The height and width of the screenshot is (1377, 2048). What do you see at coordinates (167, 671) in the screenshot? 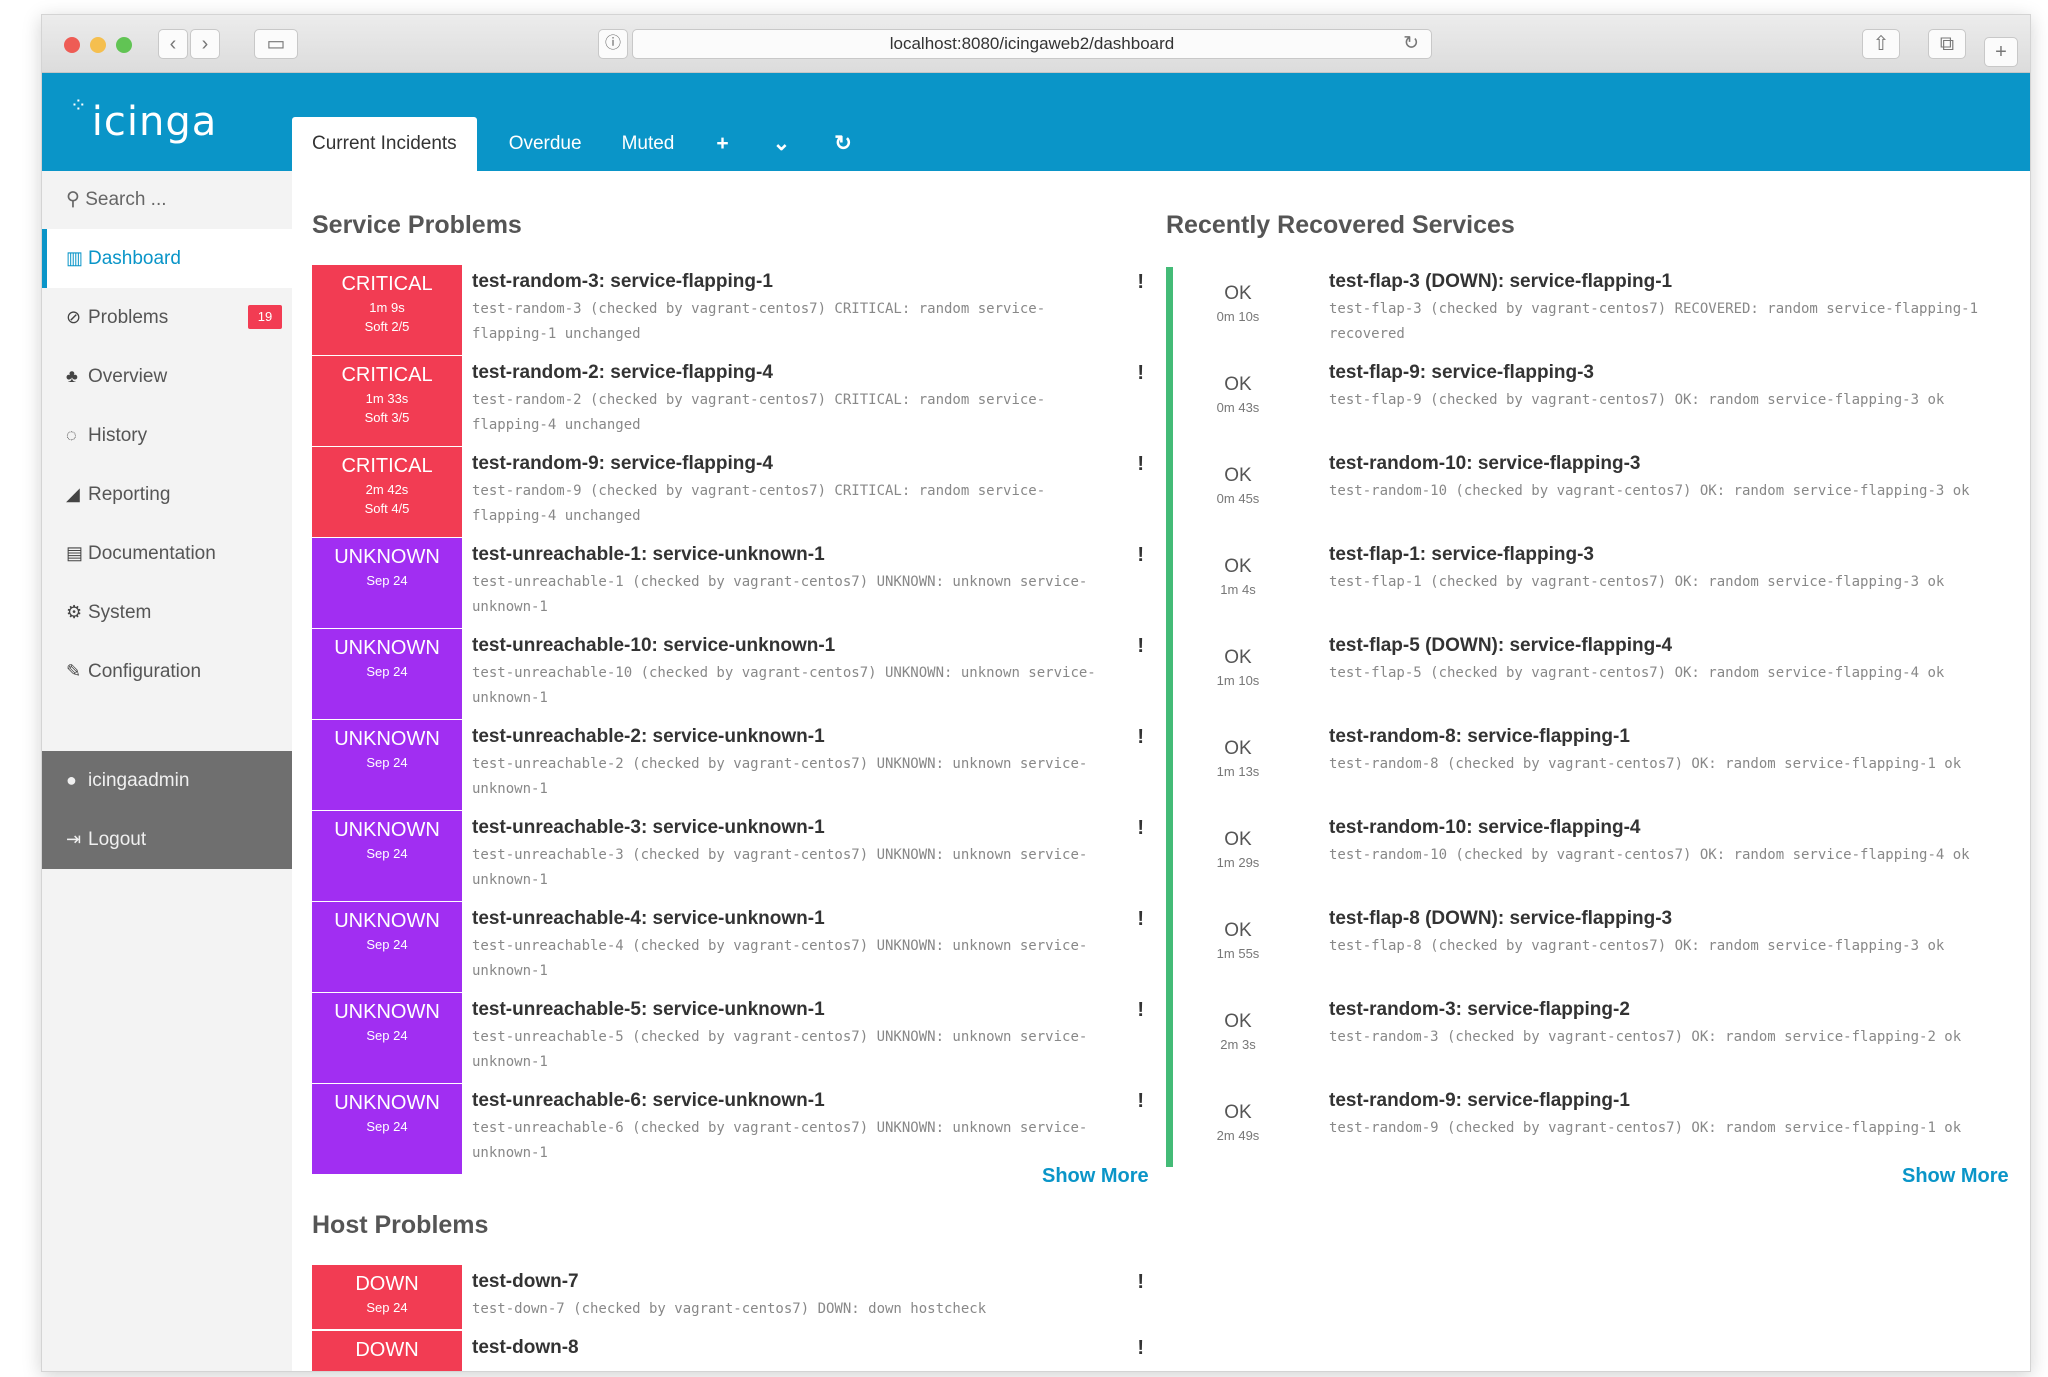
I see `sidebar-item-configuration: ✎ Configuration` at bounding box center [167, 671].